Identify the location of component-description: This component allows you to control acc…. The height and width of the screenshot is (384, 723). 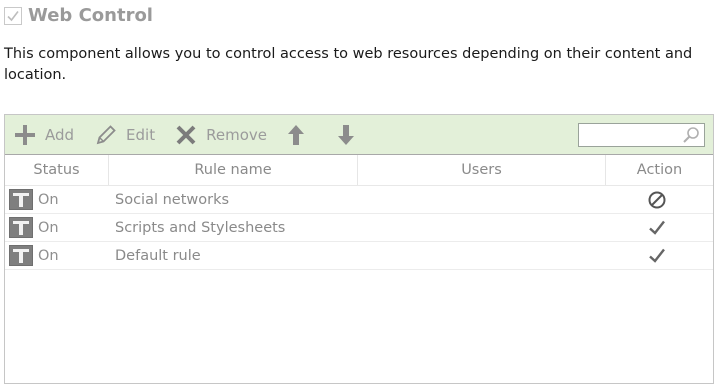
(348, 64).